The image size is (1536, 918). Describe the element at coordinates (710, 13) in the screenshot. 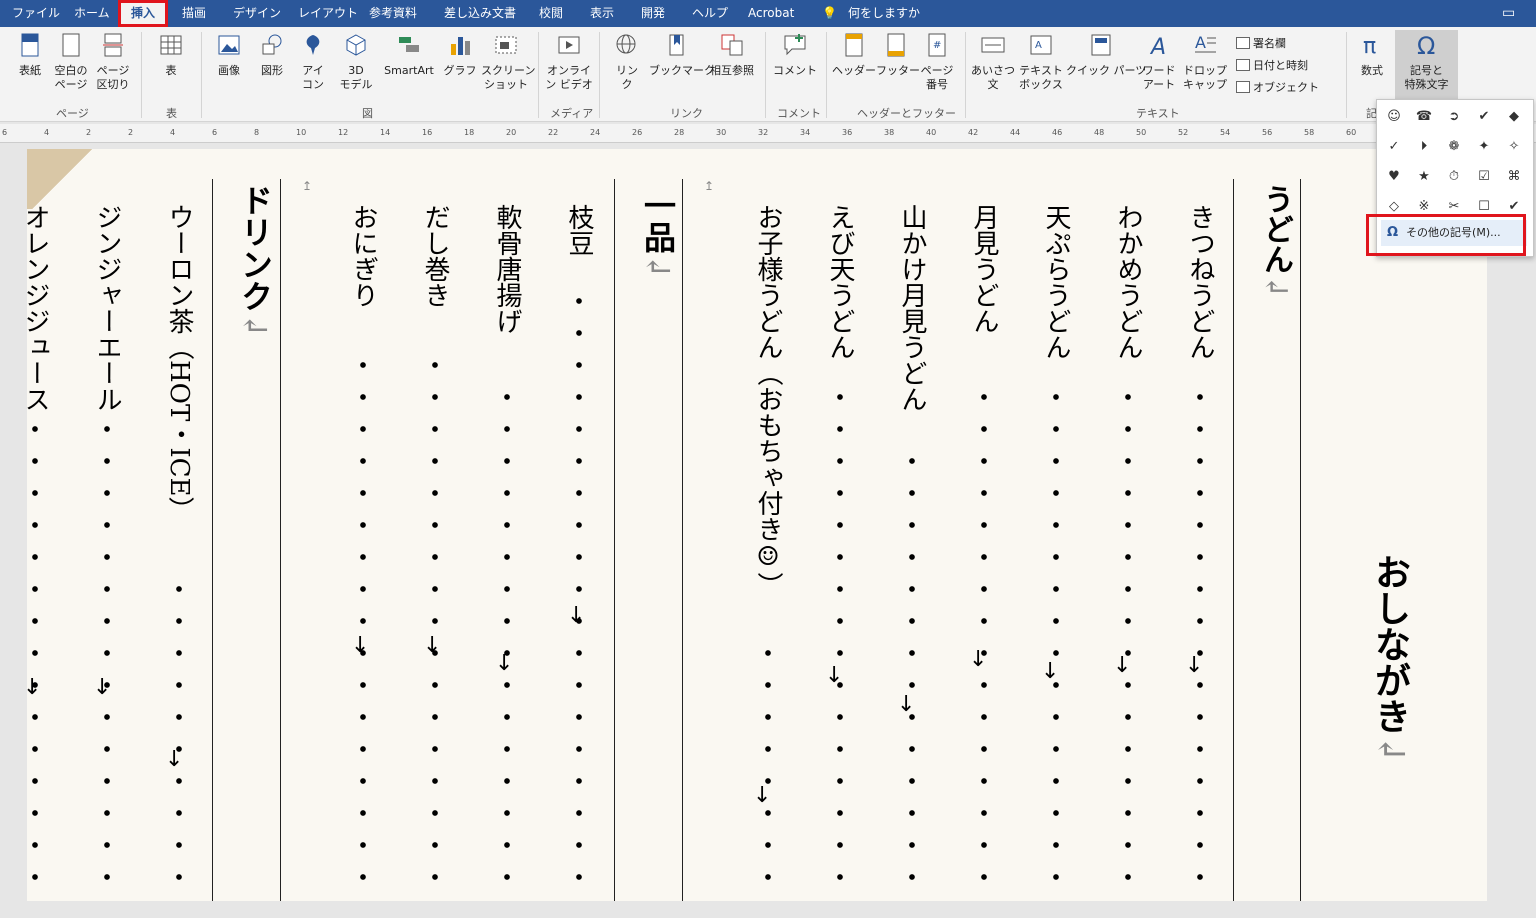

I see `tab-help: ヘルプ` at that location.